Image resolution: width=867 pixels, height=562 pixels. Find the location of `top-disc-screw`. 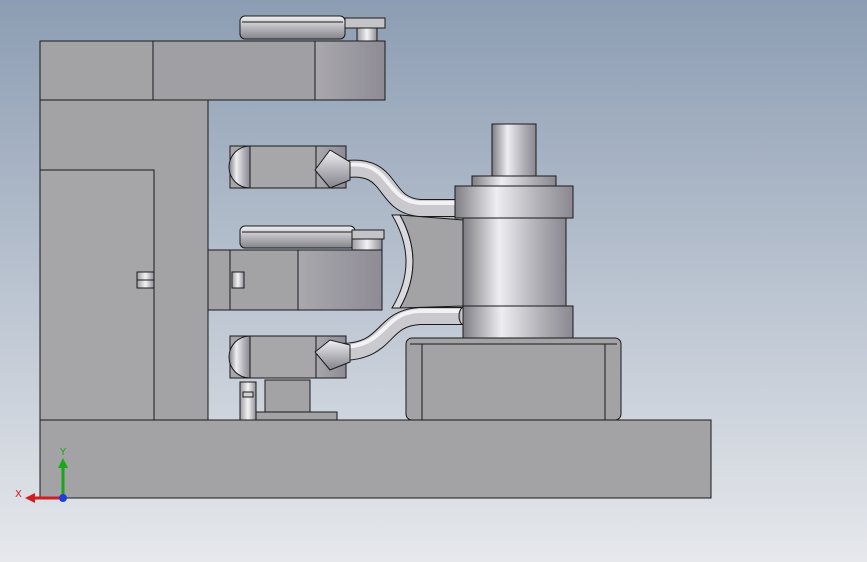

top-disc-screw is located at coordinates (367, 34).